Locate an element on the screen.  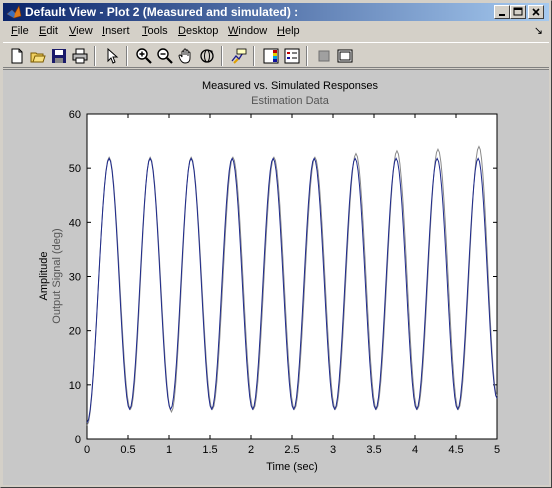
show-plot-tools-button is located at coordinates (345, 56).